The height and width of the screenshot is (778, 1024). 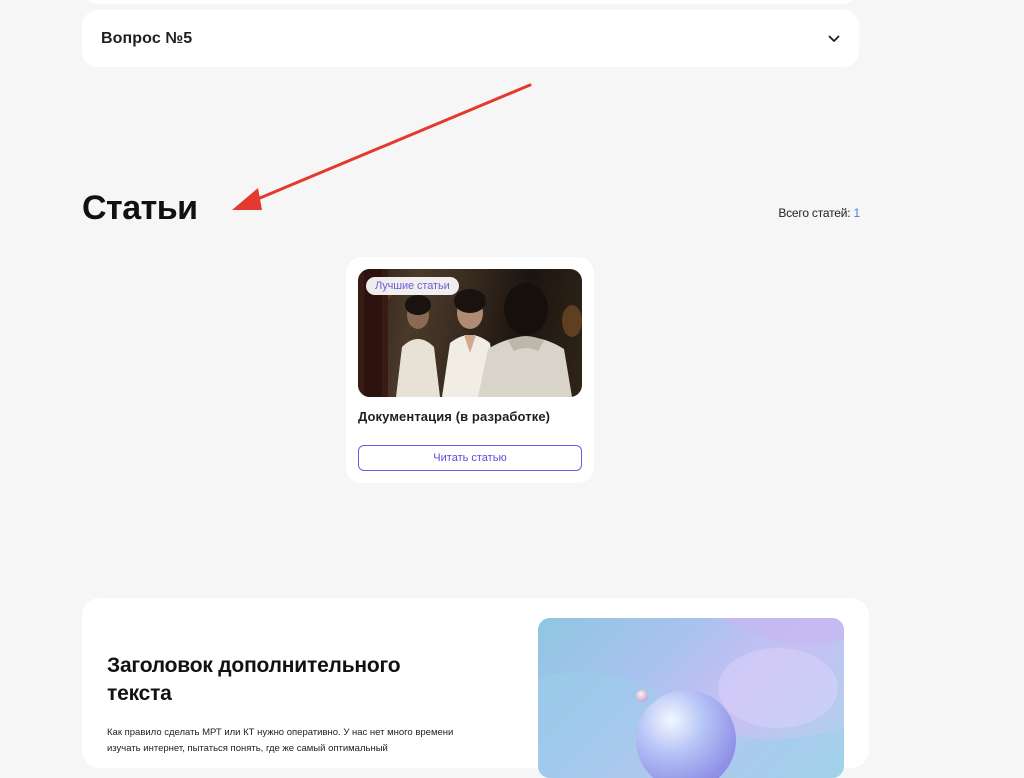 I want to click on articles-section-title: Статьи, so click(x=140, y=208).